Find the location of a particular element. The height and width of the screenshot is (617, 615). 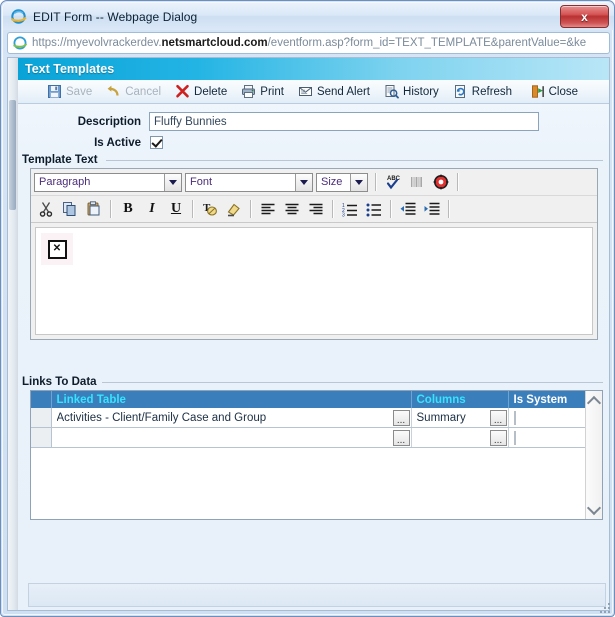

dialog-title: EDIT Form -- Webpage Dialog is located at coordinates (115, 16).